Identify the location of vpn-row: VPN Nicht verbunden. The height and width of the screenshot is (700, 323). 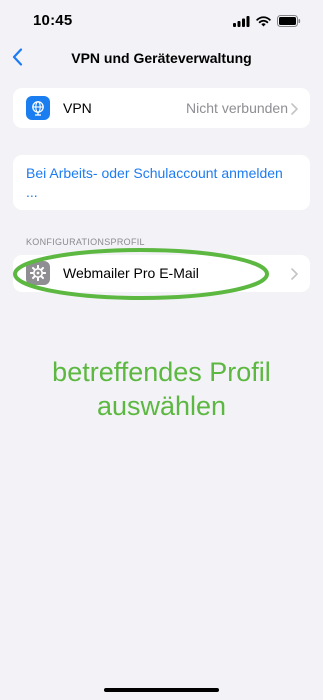
(161, 108).